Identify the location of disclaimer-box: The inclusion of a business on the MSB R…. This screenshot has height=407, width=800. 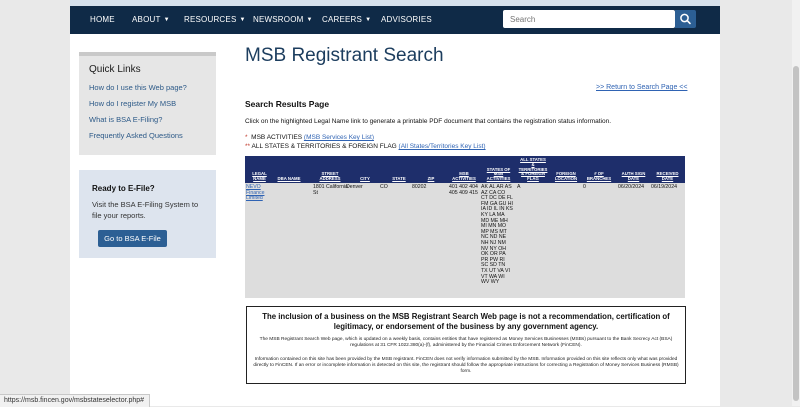
(466, 345).